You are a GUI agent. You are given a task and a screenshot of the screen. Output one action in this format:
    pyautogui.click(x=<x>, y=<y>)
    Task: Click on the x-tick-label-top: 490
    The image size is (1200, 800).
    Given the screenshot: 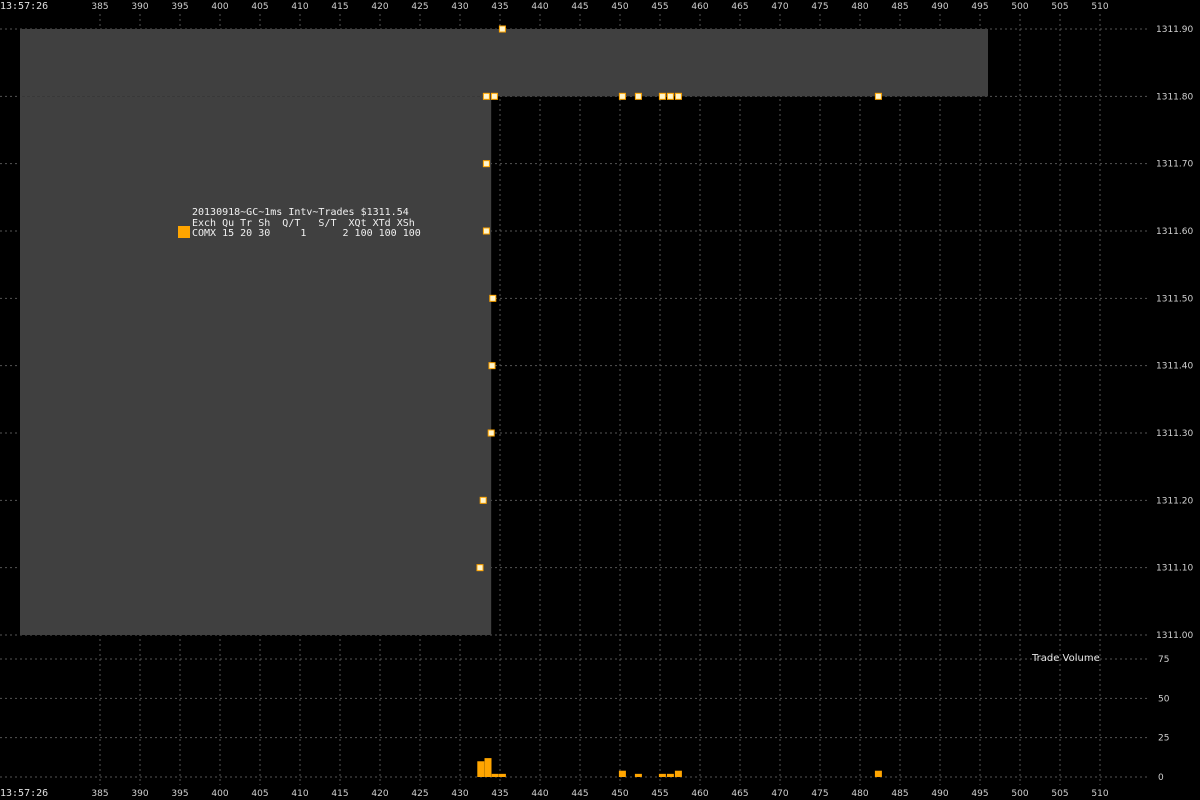 What is the action you would take?
    pyautogui.click(x=939, y=7)
    